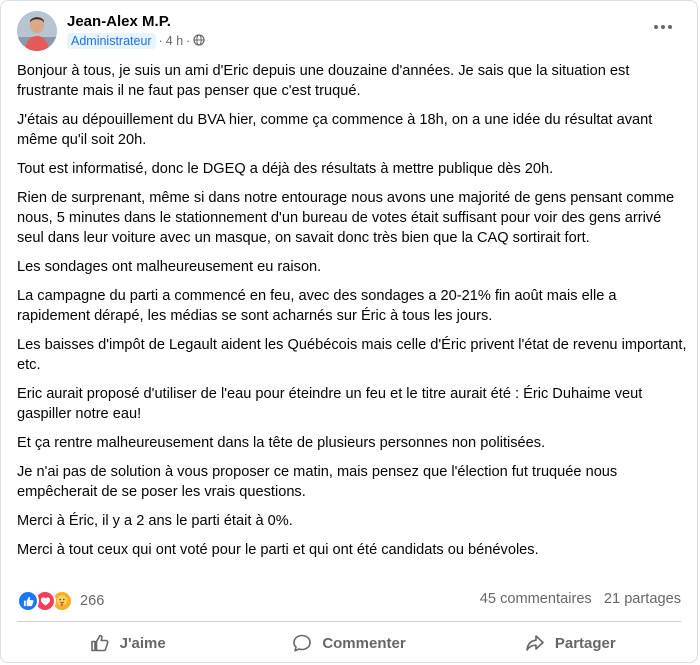 This screenshot has height=665, width=700. What do you see at coordinates (60, 601) in the screenshot?
I see `reactions-summary: 266` at bounding box center [60, 601].